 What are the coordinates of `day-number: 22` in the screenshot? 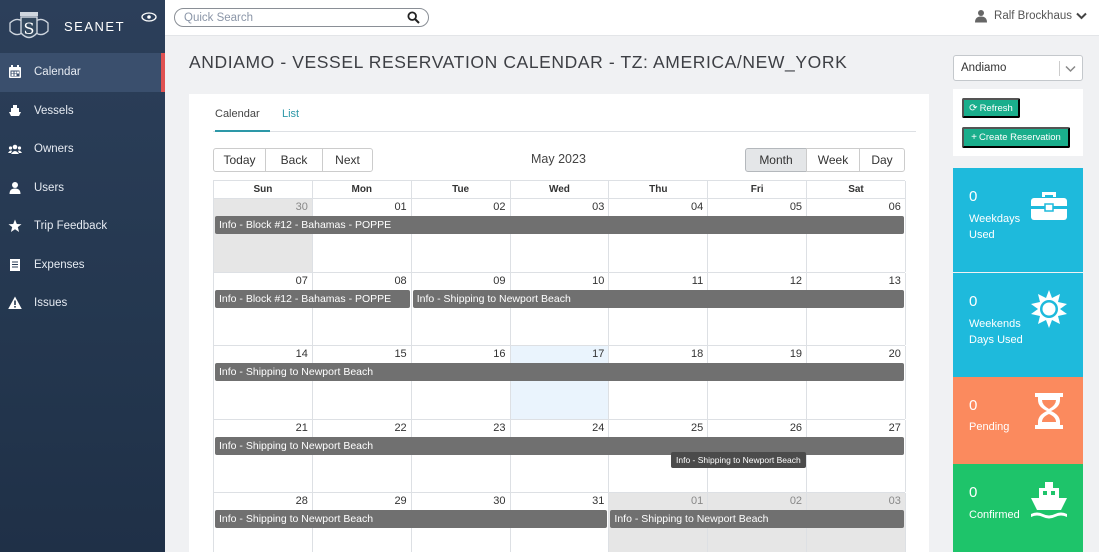 It's located at (400, 428).